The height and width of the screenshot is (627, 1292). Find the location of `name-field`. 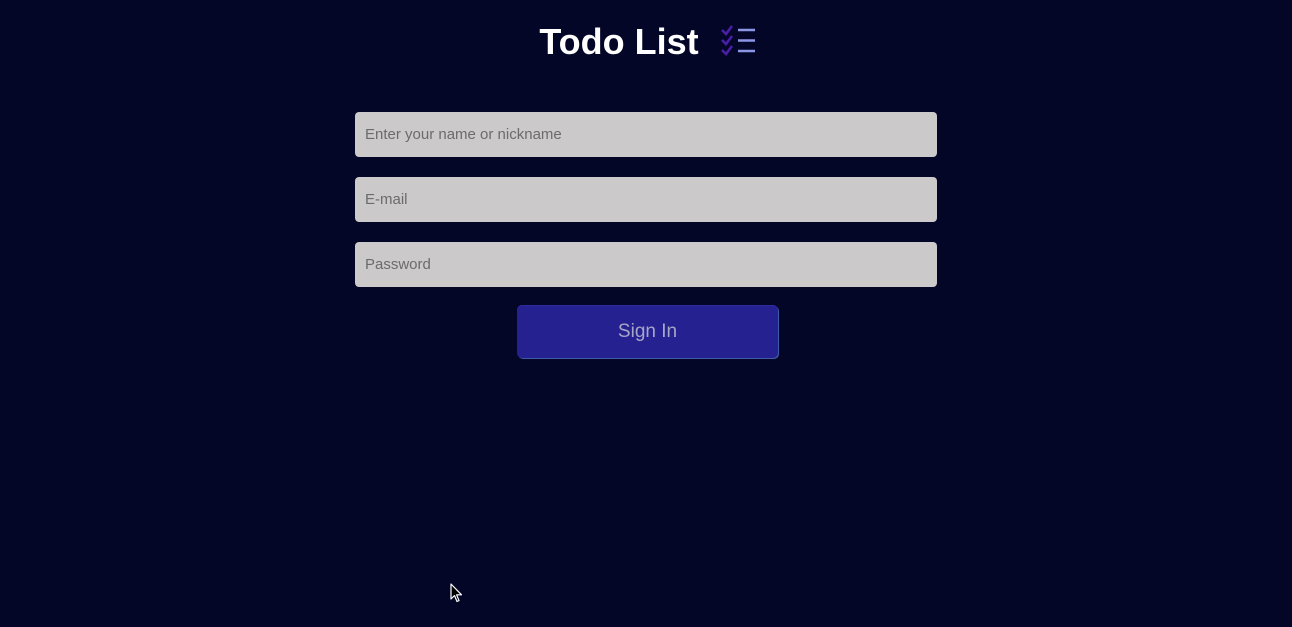

name-field is located at coordinates (646, 134).